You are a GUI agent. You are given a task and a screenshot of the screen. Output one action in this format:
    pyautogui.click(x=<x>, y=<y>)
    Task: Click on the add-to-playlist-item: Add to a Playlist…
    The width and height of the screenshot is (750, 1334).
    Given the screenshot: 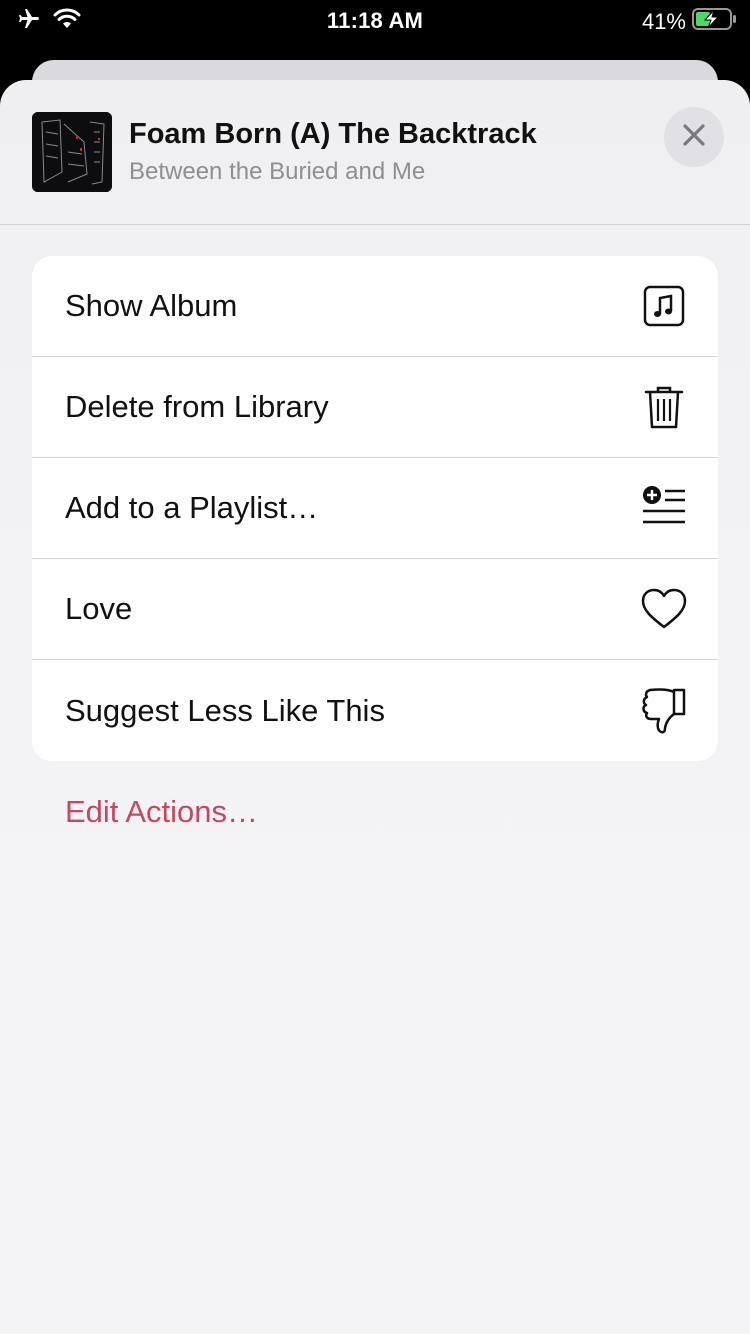 What is the action you would take?
    pyautogui.click(x=375, y=508)
    